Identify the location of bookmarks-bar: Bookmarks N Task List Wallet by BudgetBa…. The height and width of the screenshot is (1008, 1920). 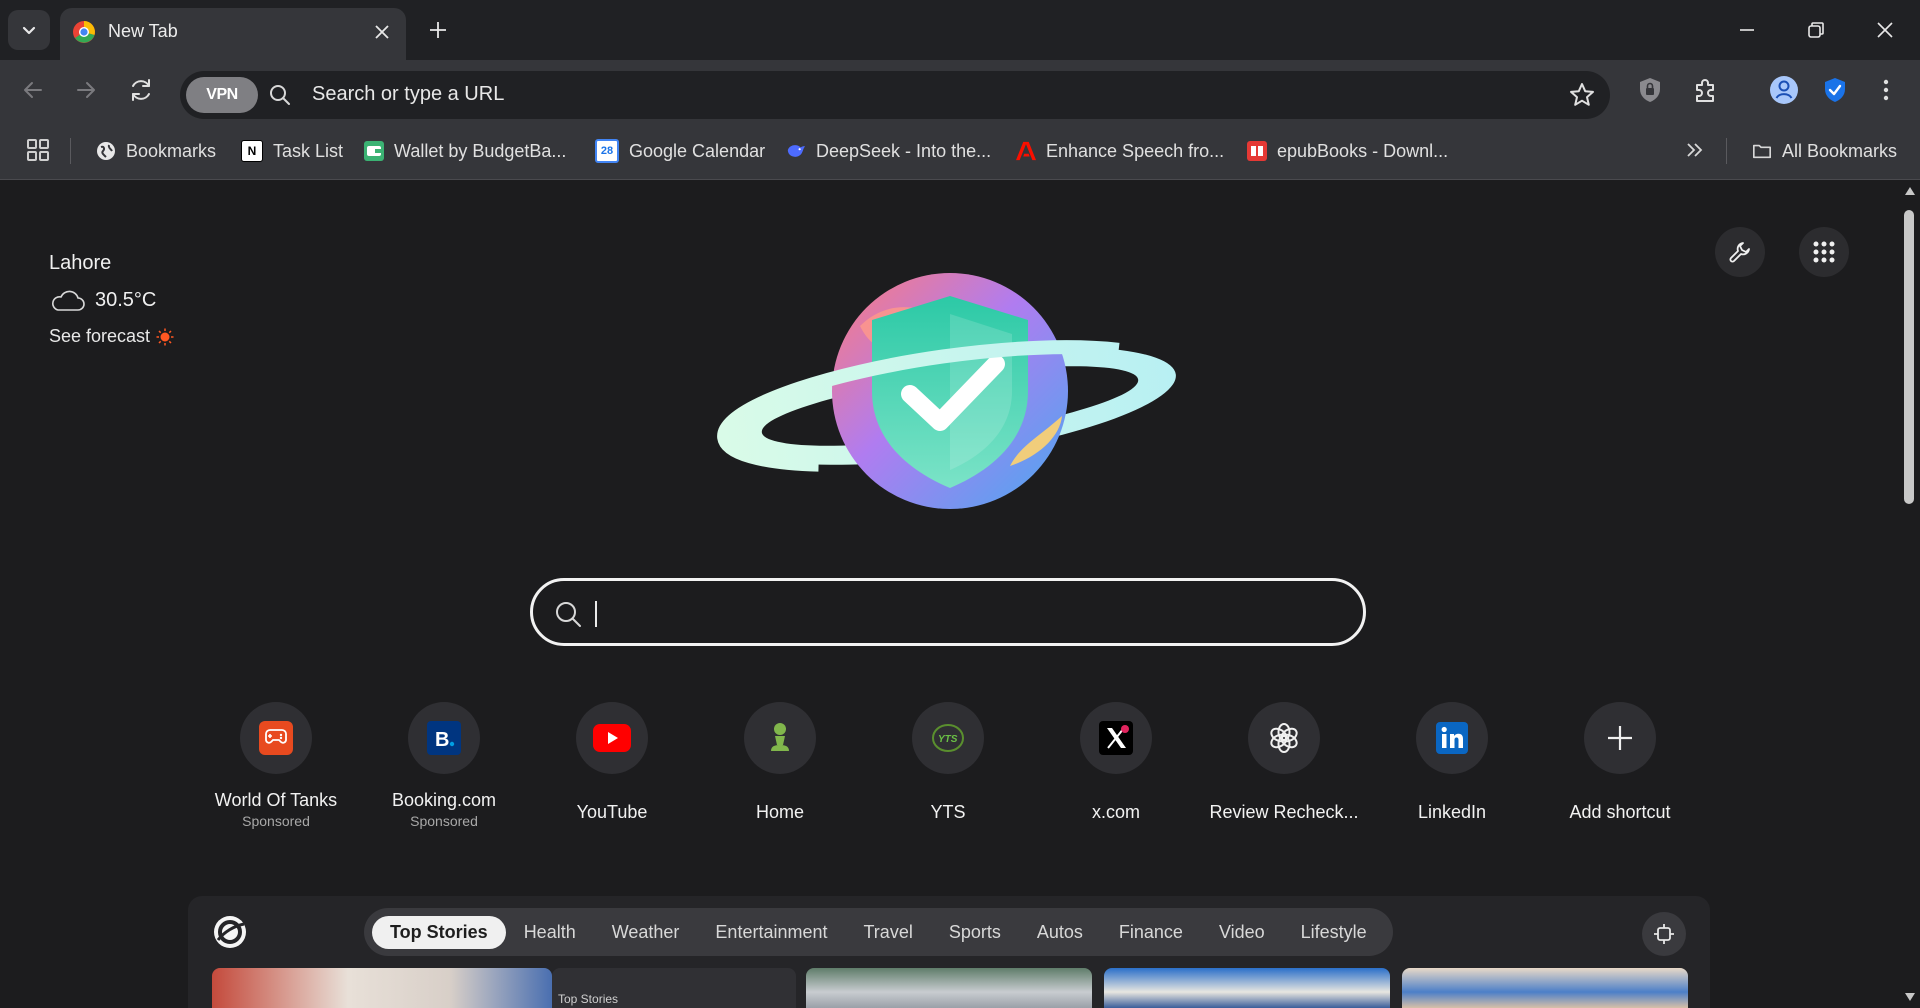
(960, 150).